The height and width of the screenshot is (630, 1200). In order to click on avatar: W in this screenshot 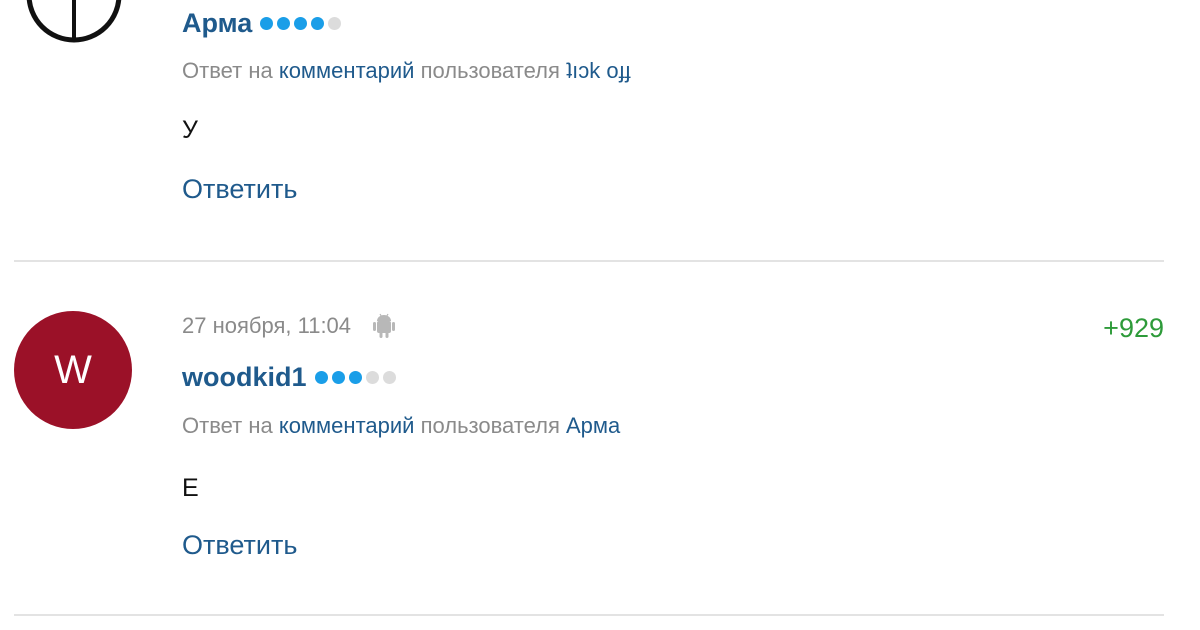, I will do `click(73, 370)`.